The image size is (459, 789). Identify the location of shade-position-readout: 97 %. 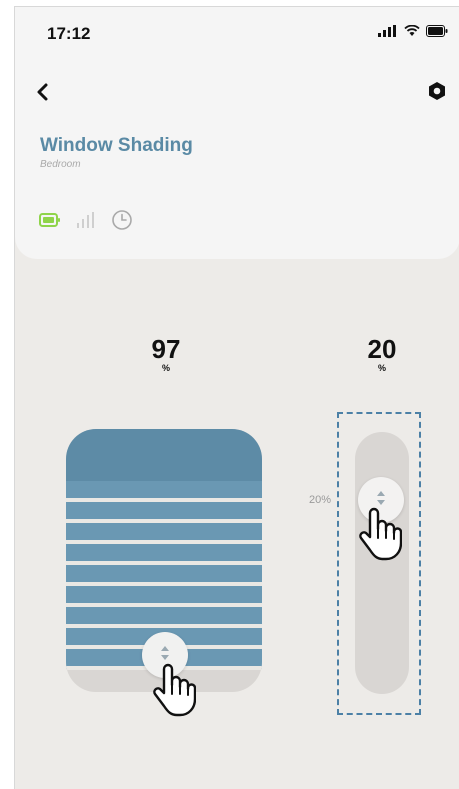
(166, 354).